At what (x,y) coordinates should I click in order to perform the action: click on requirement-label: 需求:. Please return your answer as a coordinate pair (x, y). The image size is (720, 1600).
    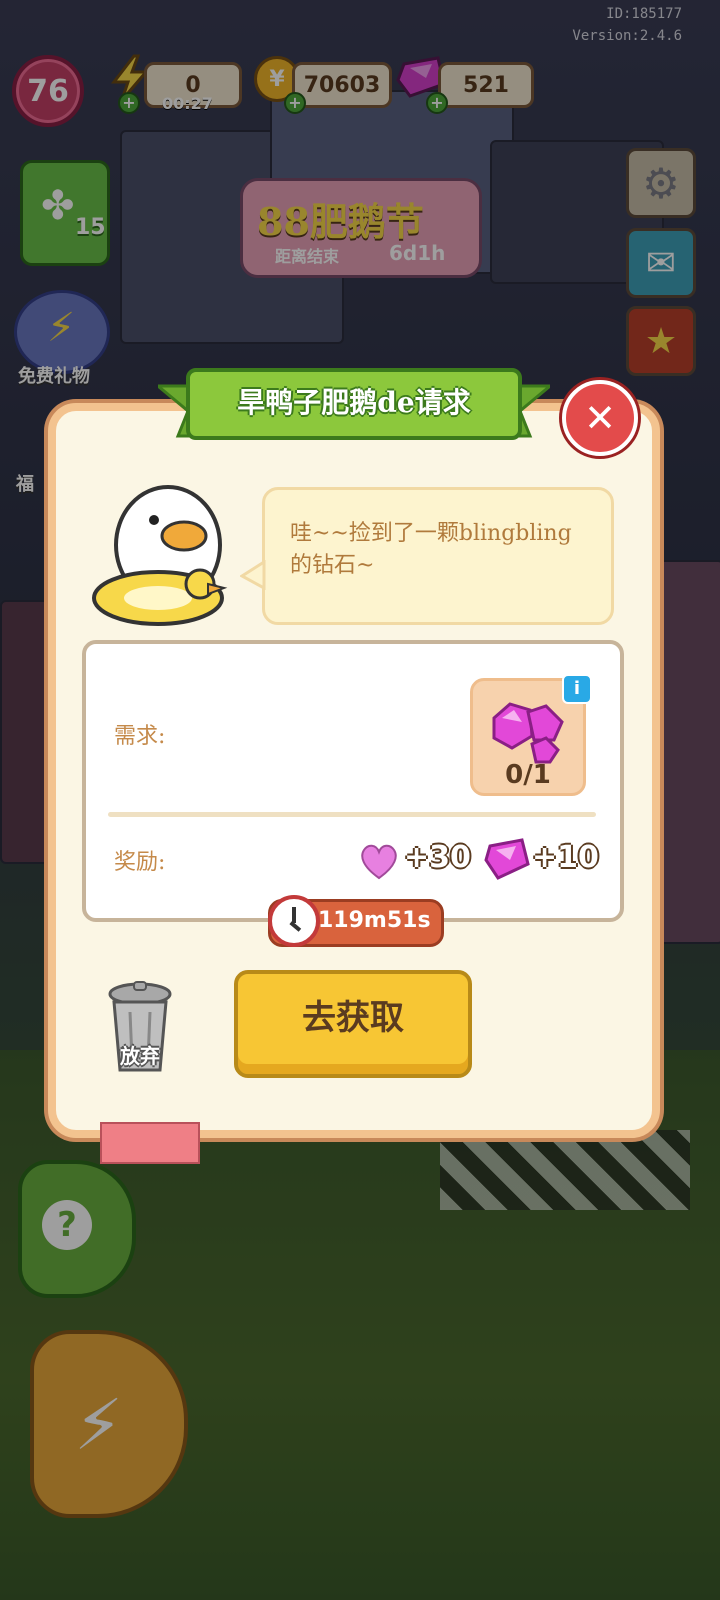
    Looking at the image, I should click on (140, 736).